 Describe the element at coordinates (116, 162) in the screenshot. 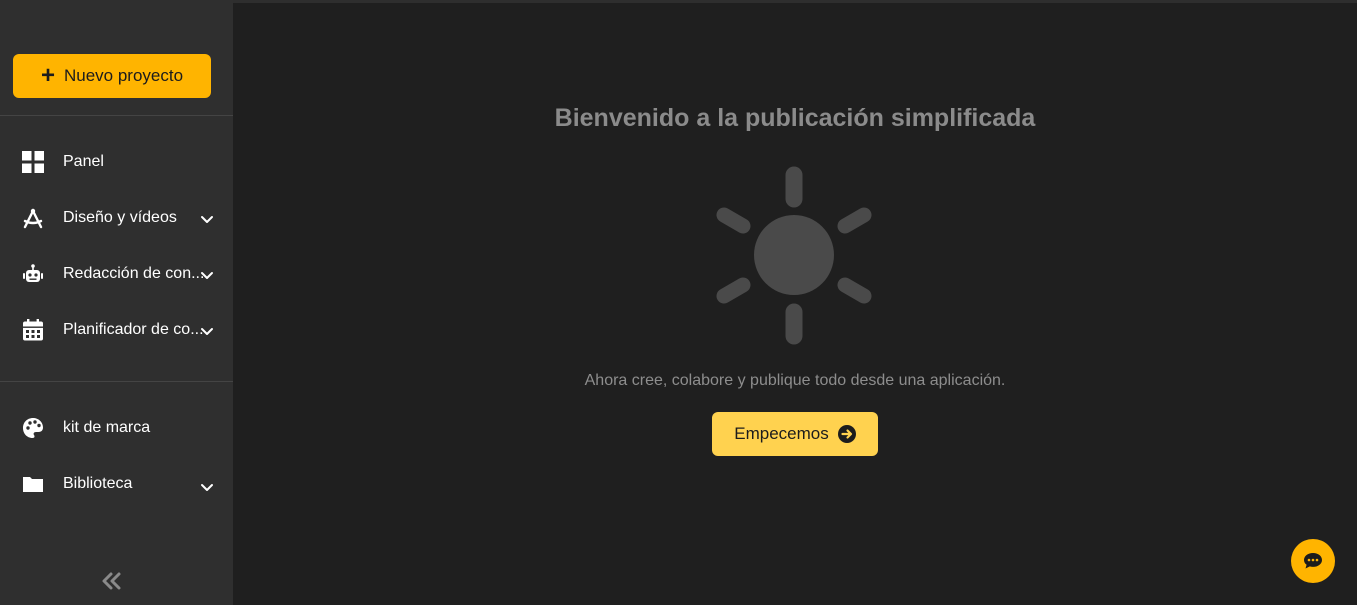

I see `sidebar-item-panel: Panel` at that location.